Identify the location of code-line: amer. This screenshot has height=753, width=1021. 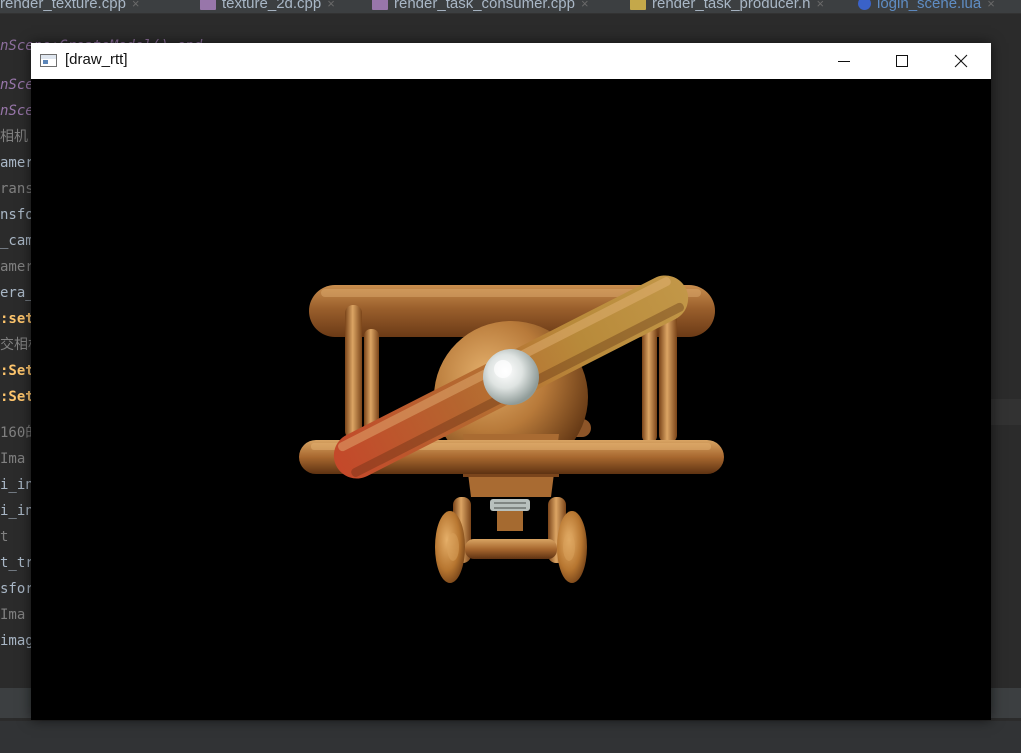
(17, 163).